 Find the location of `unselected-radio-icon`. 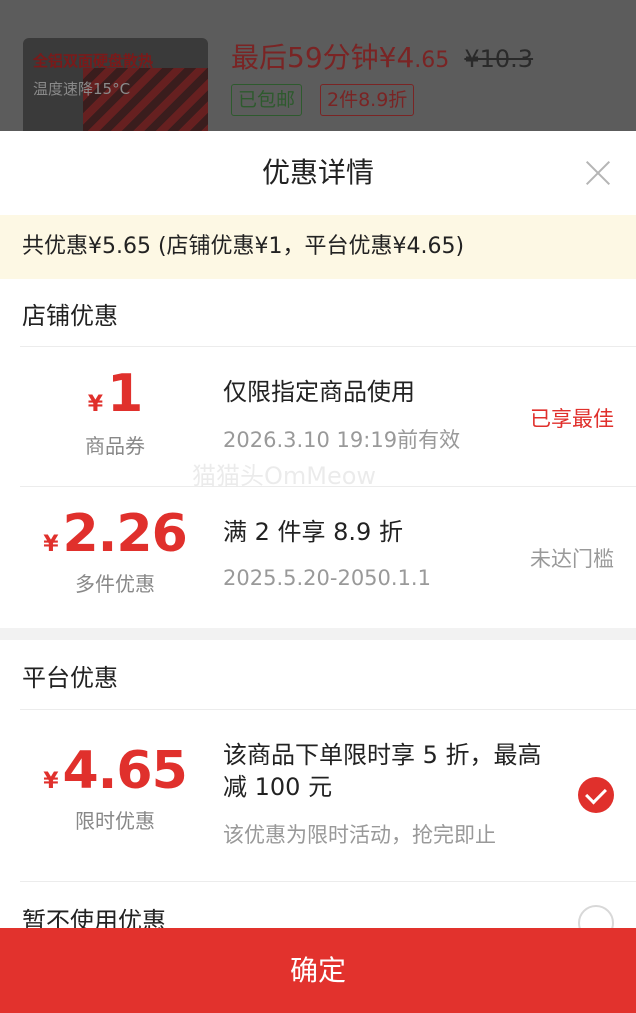

unselected-radio-icon is located at coordinates (596, 916).